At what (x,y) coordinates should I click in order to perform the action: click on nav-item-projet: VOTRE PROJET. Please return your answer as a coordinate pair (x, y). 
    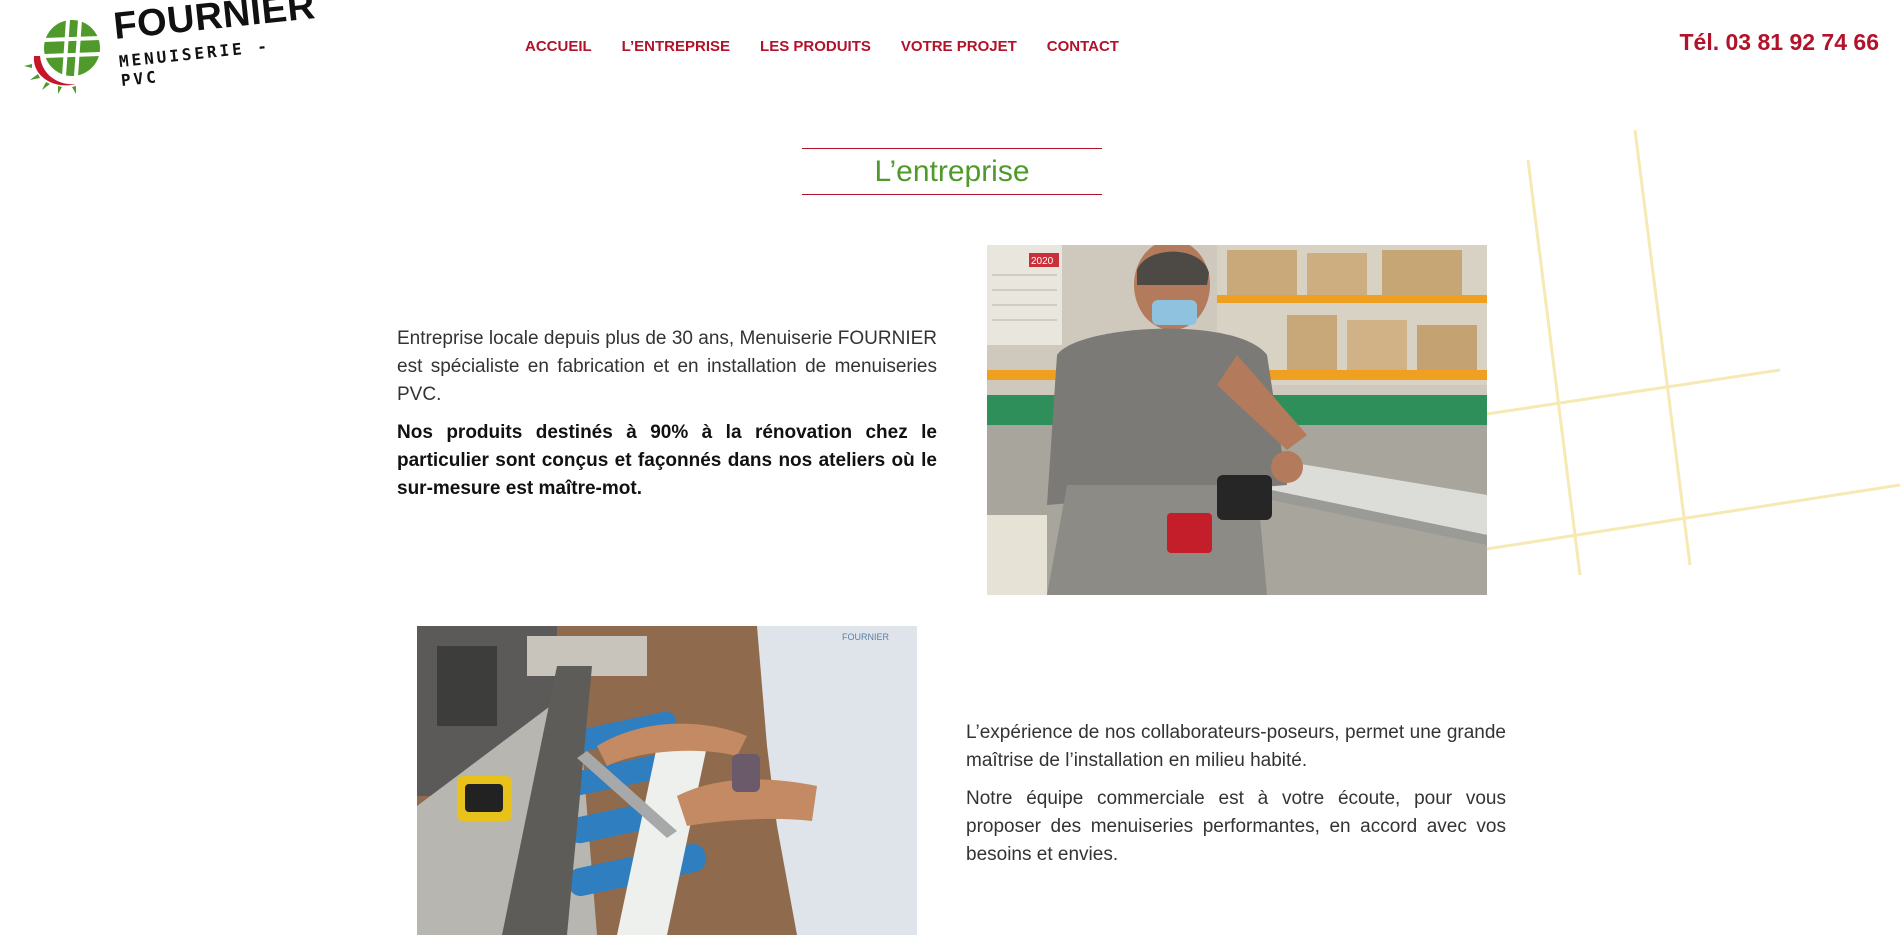
    Looking at the image, I should click on (959, 46).